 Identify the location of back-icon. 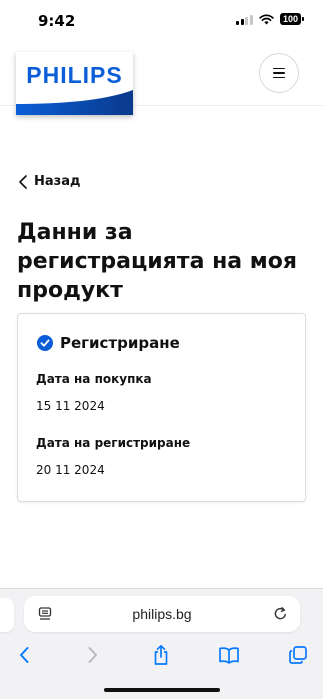
(24, 655).